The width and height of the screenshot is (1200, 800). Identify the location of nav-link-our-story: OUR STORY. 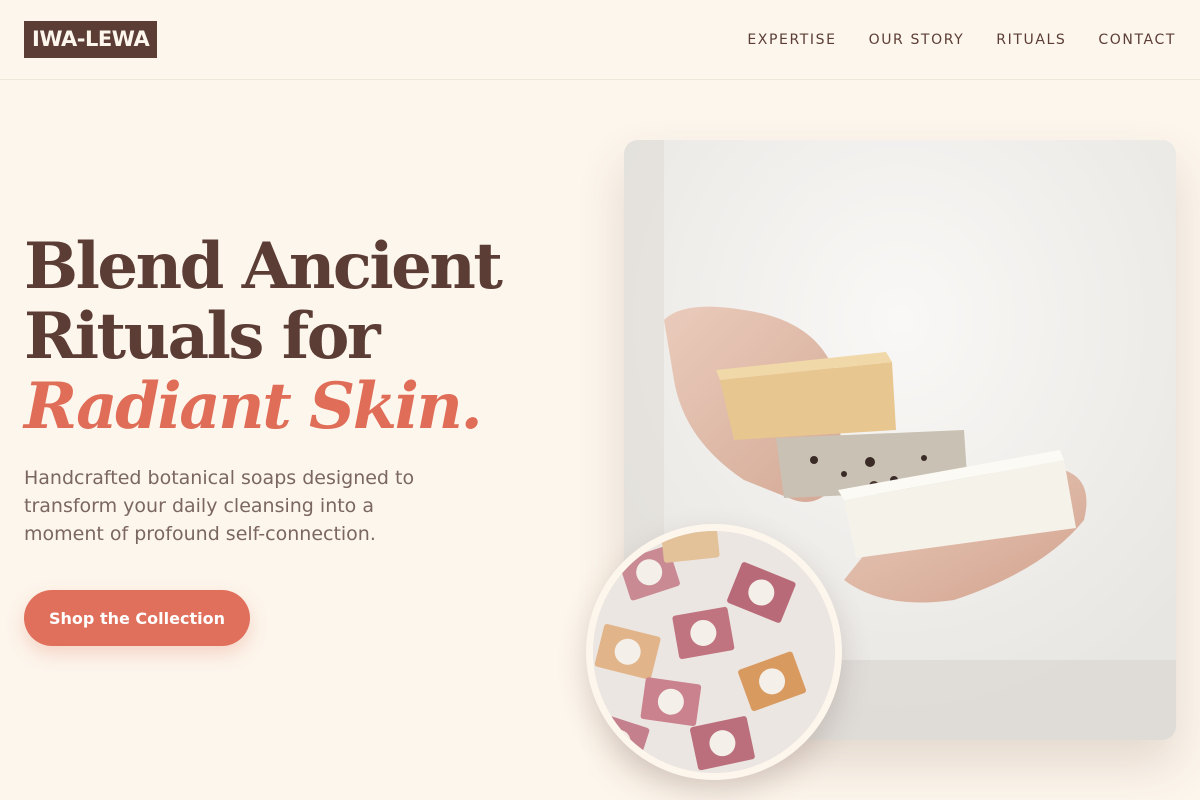
(917, 40).